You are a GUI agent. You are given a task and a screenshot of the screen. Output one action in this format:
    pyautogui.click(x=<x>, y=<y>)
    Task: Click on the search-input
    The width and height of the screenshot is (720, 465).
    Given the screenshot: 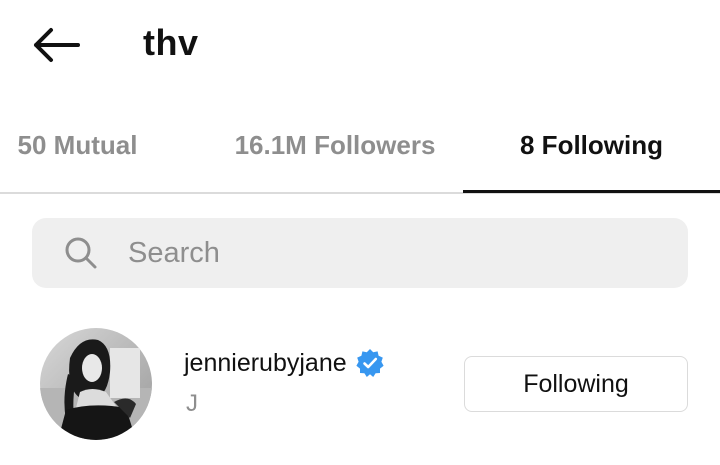 What is the action you would take?
    pyautogui.click(x=398, y=253)
    